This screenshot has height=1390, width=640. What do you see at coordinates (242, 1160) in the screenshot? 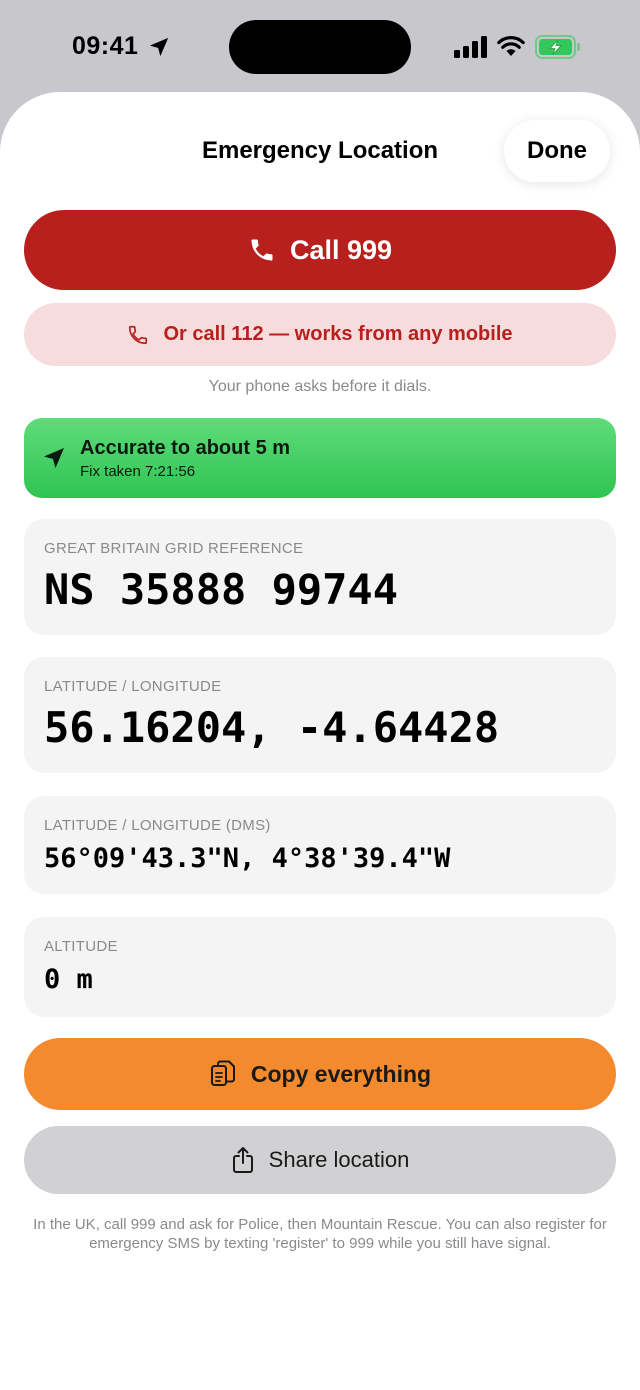
I see `share-icon` at bounding box center [242, 1160].